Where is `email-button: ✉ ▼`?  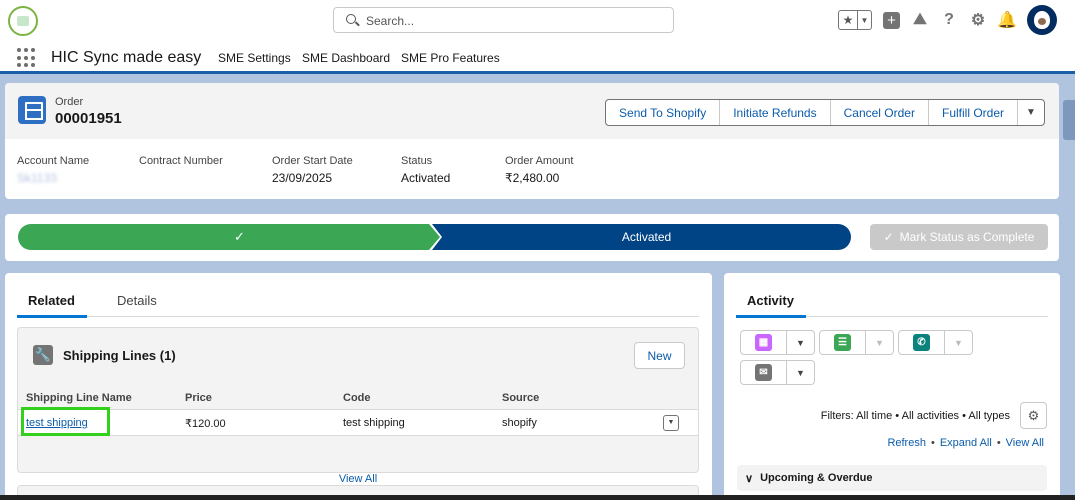 email-button: ✉ ▼ is located at coordinates (777, 372).